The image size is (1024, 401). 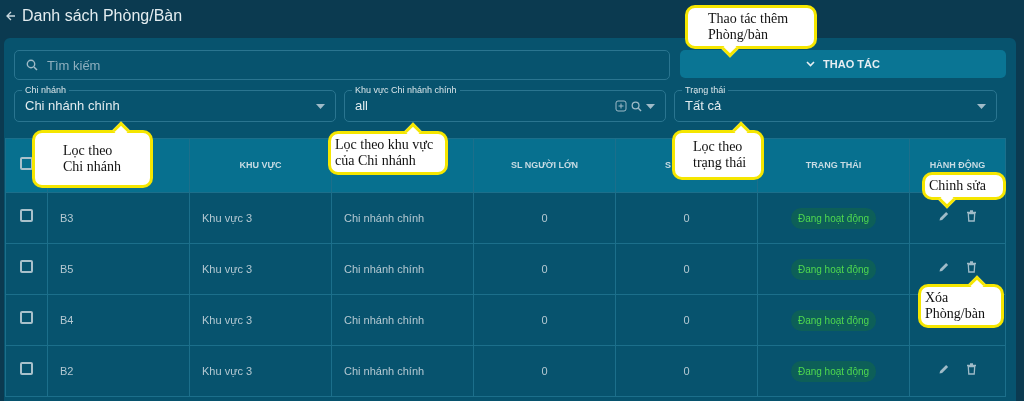 What do you see at coordinates (406, 90) in the screenshot?
I see `field-label: Khu vực Chi nhánh chính` at bounding box center [406, 90].